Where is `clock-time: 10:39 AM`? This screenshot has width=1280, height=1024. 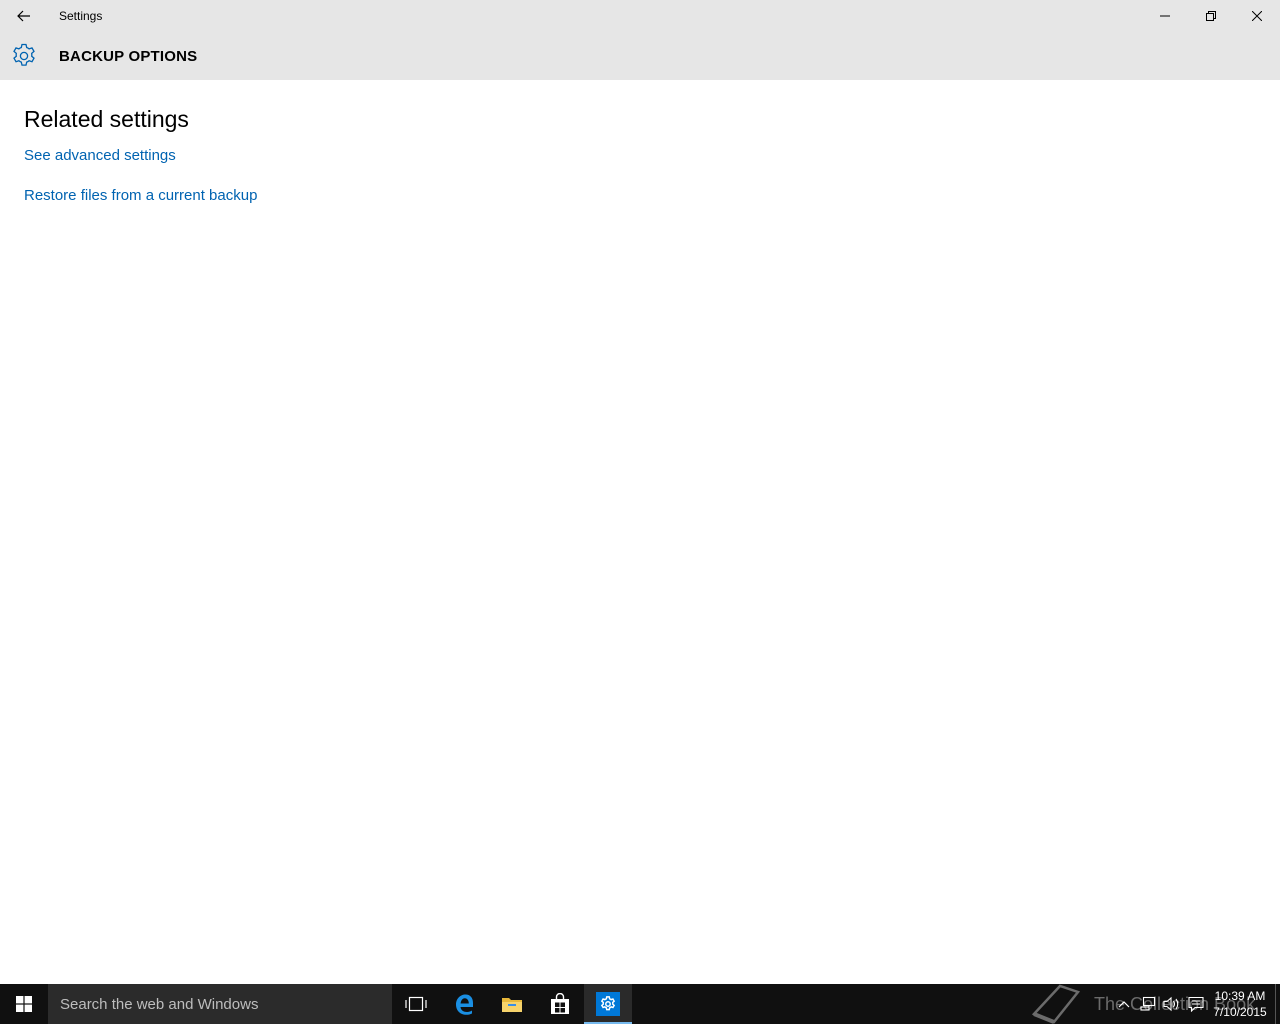
clock-time: 10:39 AM is located at coordinates (1240, 996).